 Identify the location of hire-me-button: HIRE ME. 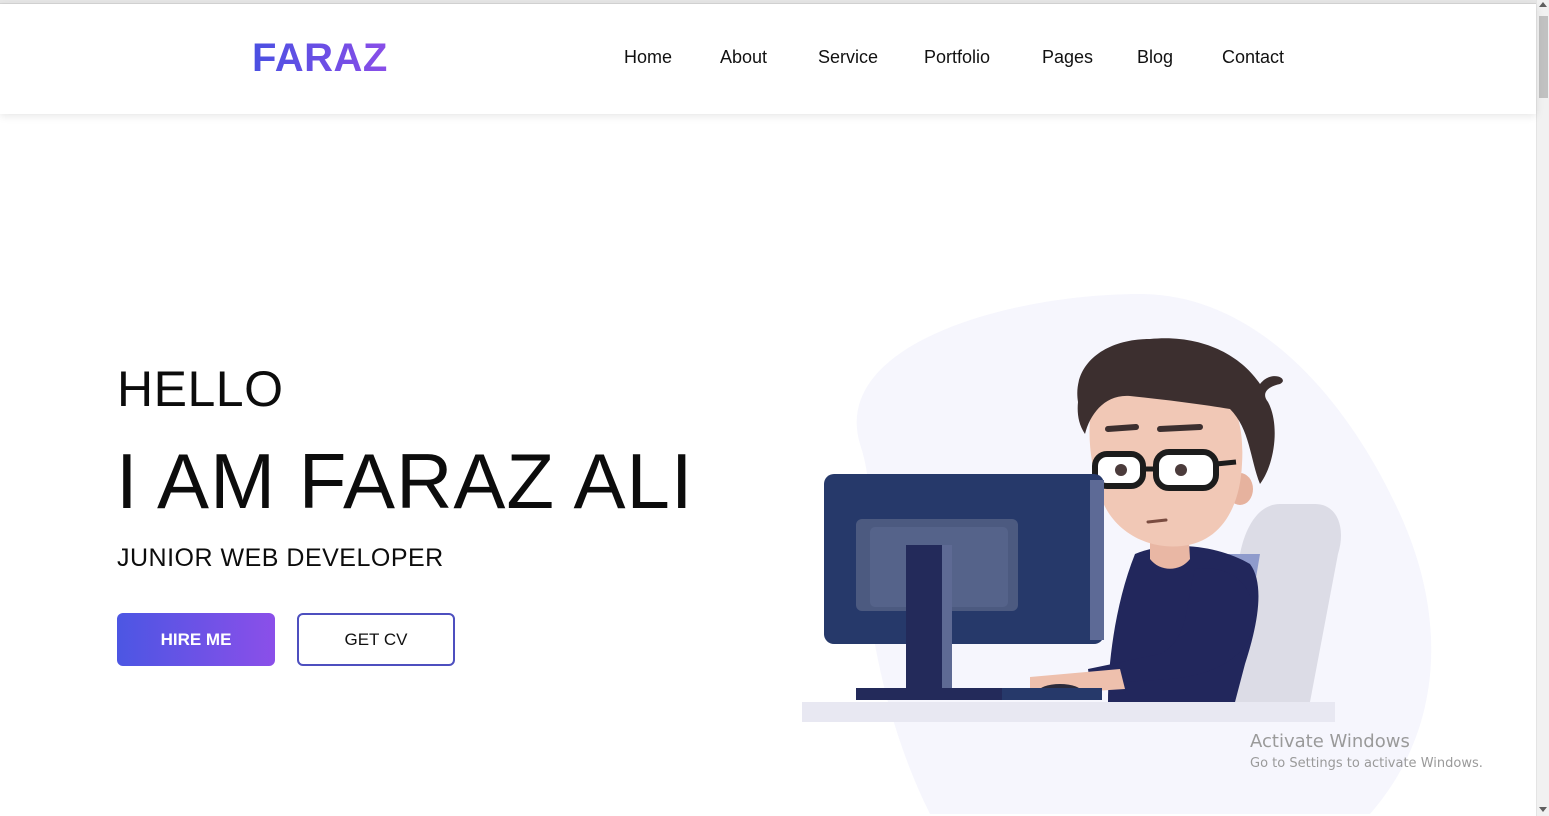
(196, 639).